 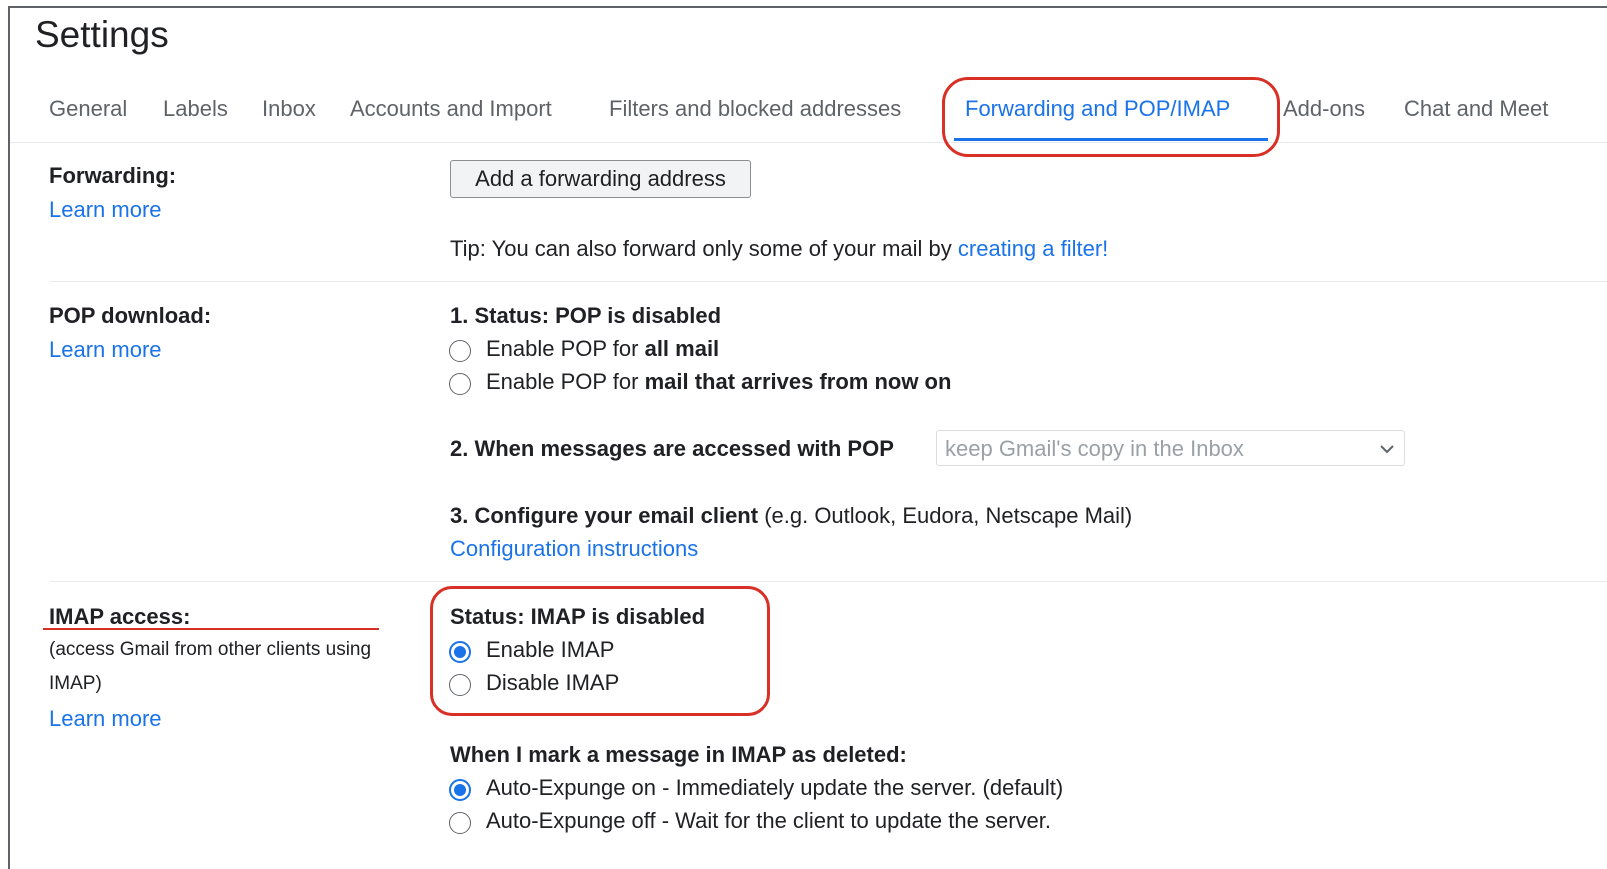 What do you see at coordinates (574, 549) in the screenshot?
I see `configuration-instructions-link: Configuration instructions` at bounding box center [574, 549].